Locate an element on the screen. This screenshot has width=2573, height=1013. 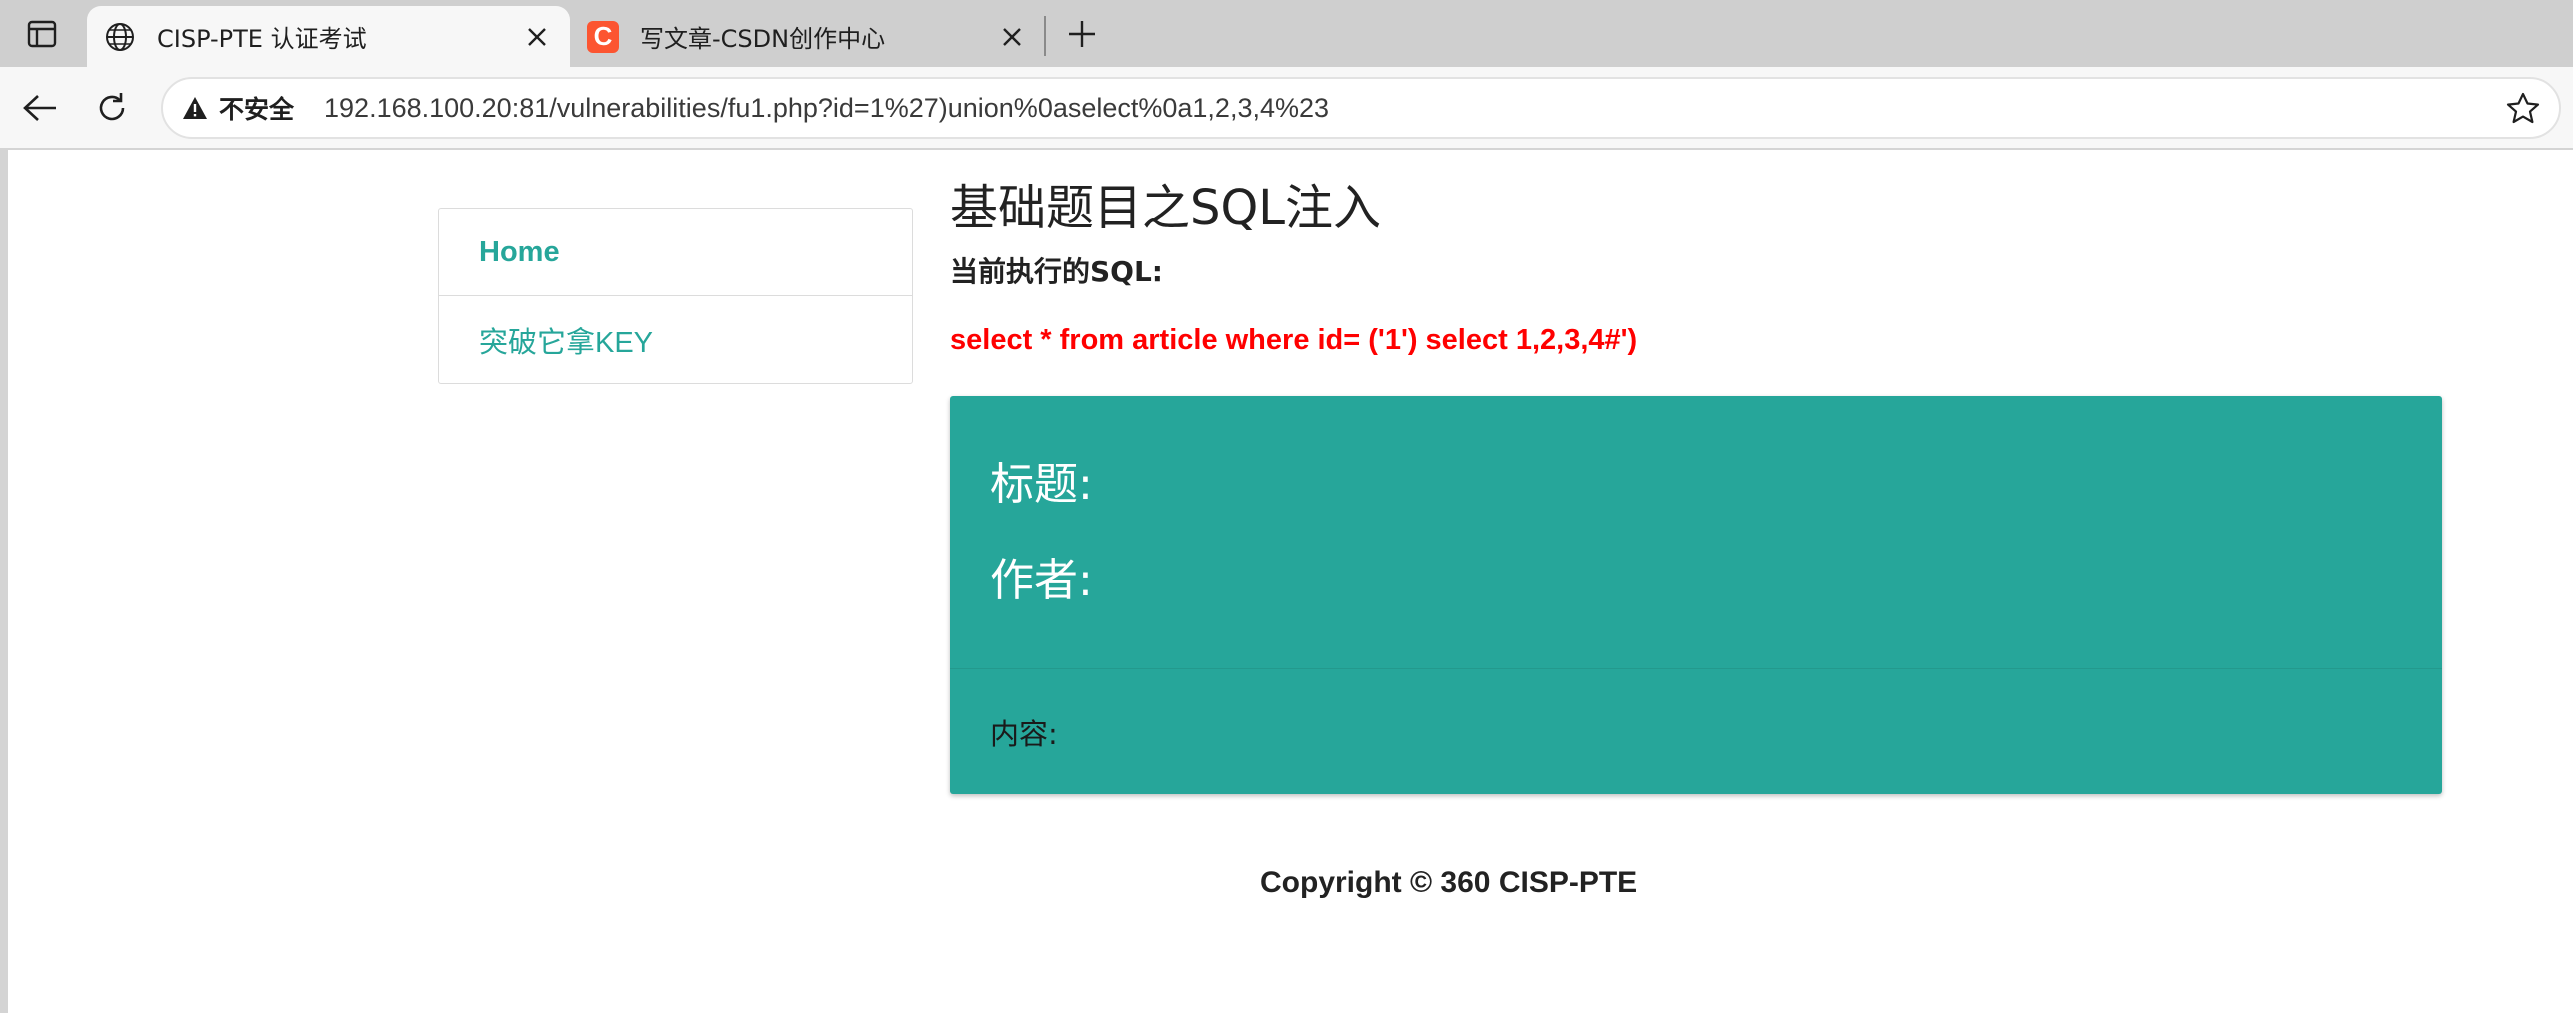
nav-item-home: Home is located at coordinates (675, 252).